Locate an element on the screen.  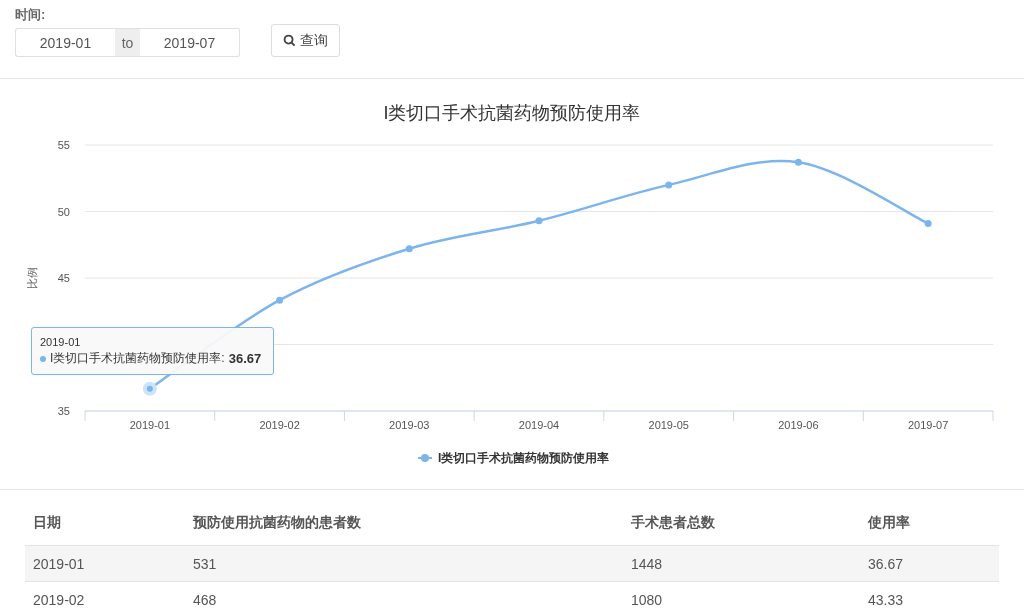
column-header: 手术患者总数 is located at coordinates (673, 522).